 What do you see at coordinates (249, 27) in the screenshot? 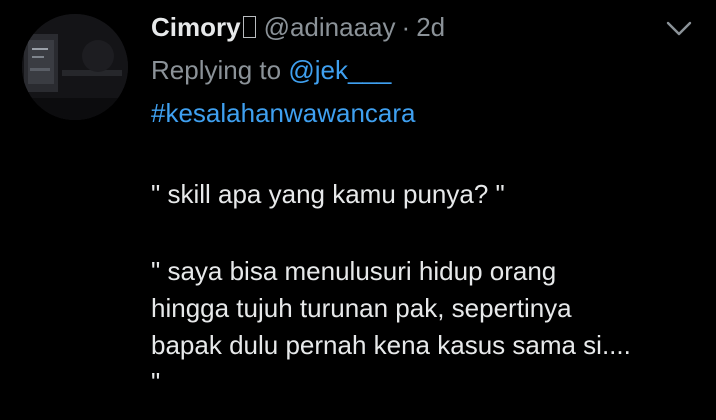
I see `missing-glyph-icon` at bounding box center [249, 27].